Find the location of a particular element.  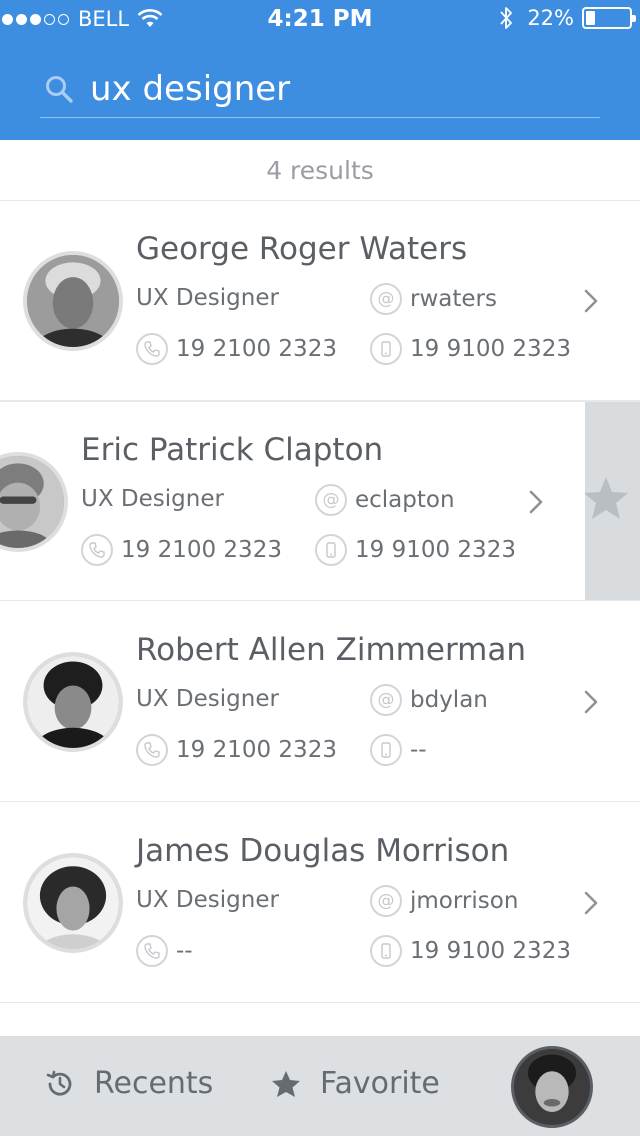

tab-recents-label: Recents is located at coordinates (154, 1083).